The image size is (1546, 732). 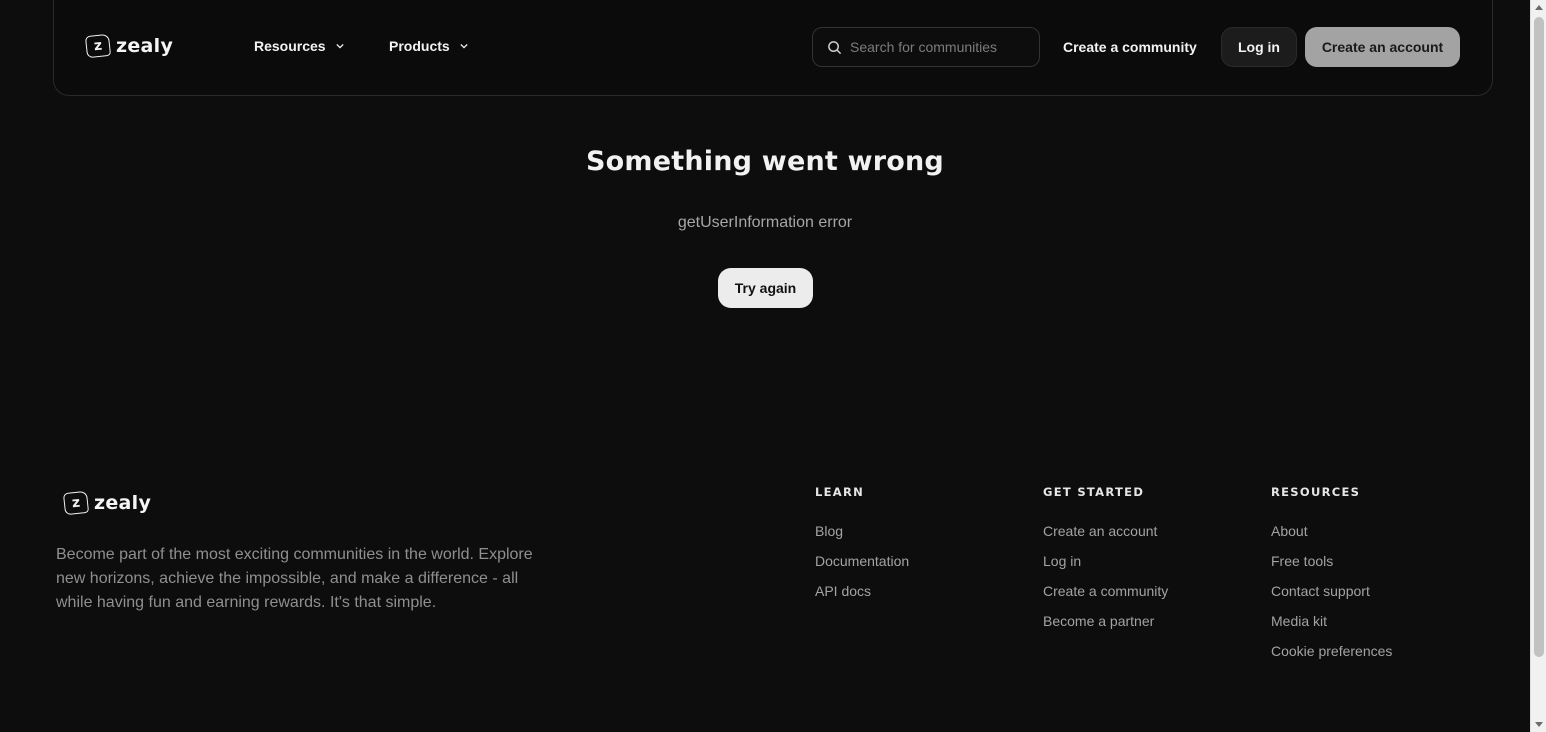 What do you see at coordinates (419, 46) in the screenshot?
I see `nav-products-label: Products` at bounding box center [419, 46].